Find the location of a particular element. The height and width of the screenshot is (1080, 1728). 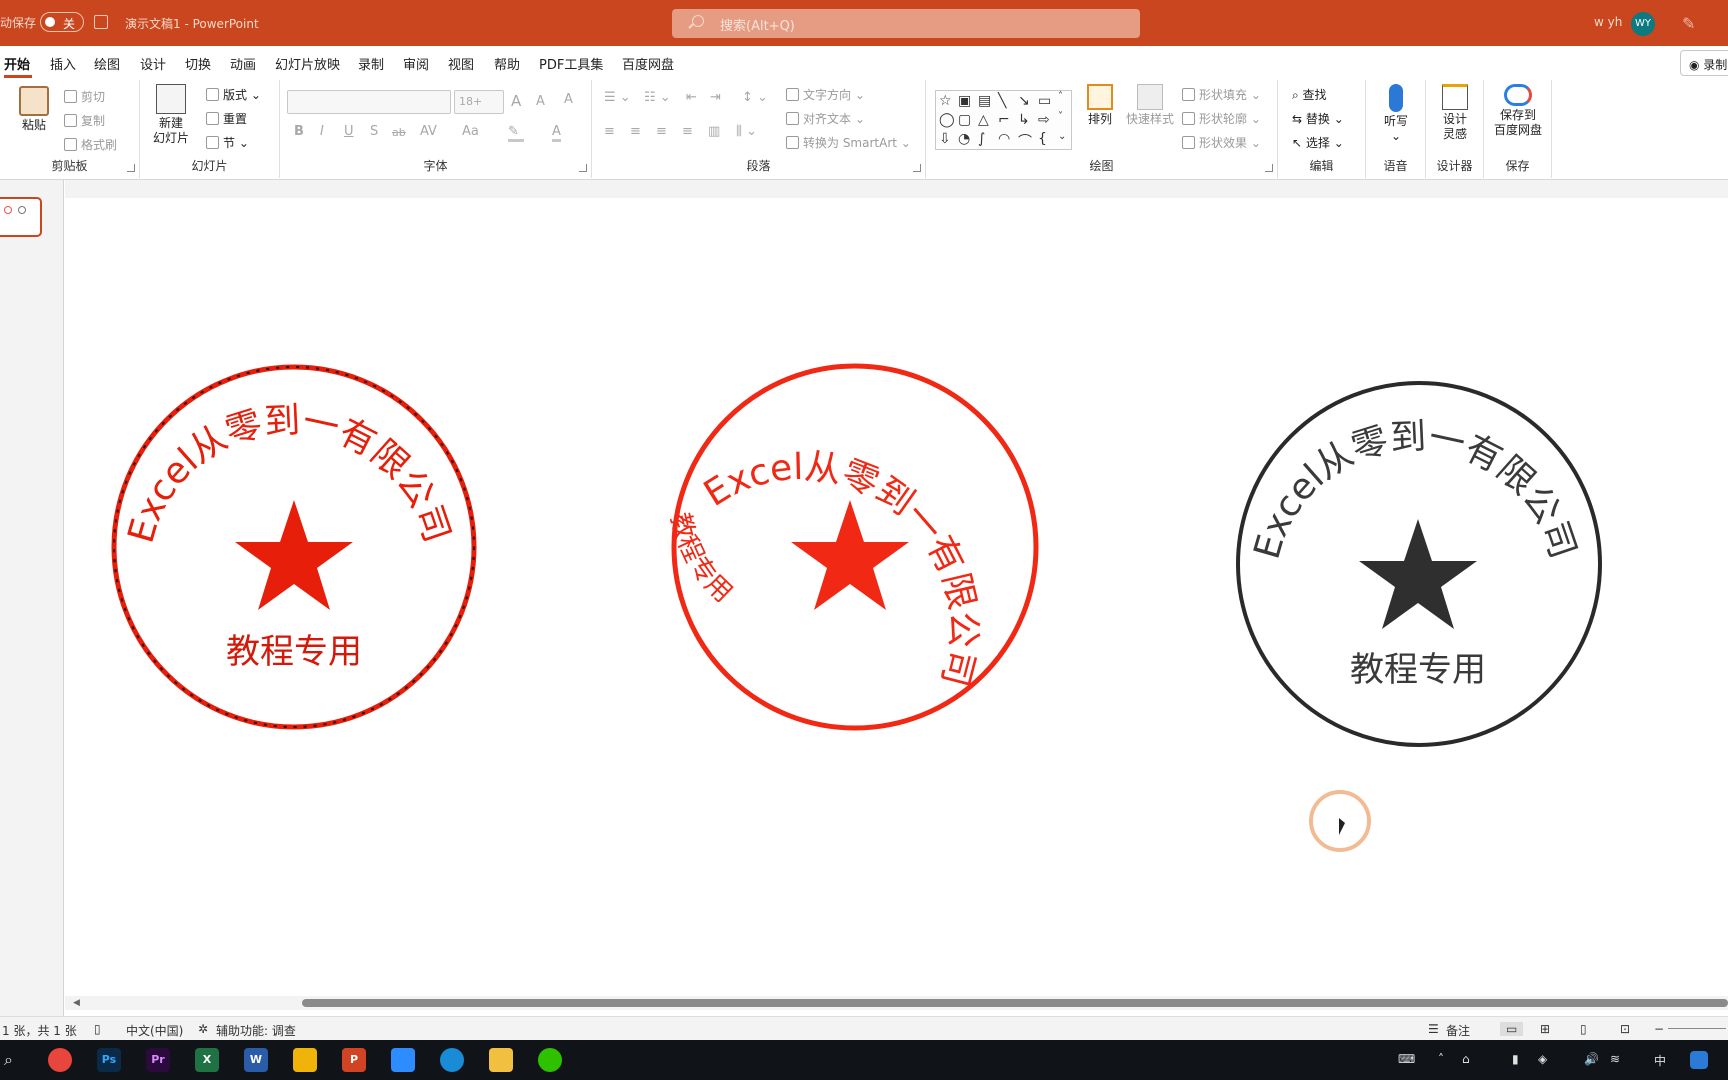

edge-icon is located at coordinates (452, 1060).